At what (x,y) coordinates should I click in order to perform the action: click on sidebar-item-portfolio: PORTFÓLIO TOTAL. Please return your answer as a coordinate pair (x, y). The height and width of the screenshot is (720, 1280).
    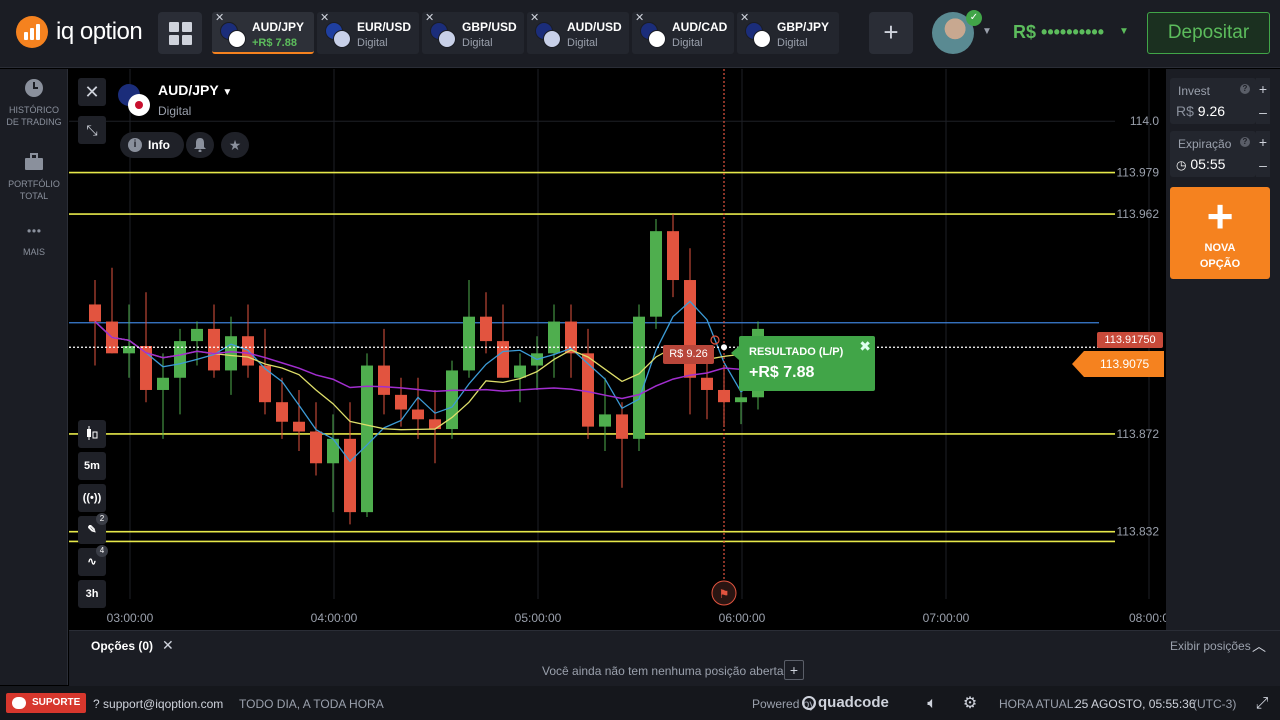
    Looking at the image, I should click on (34, 177).